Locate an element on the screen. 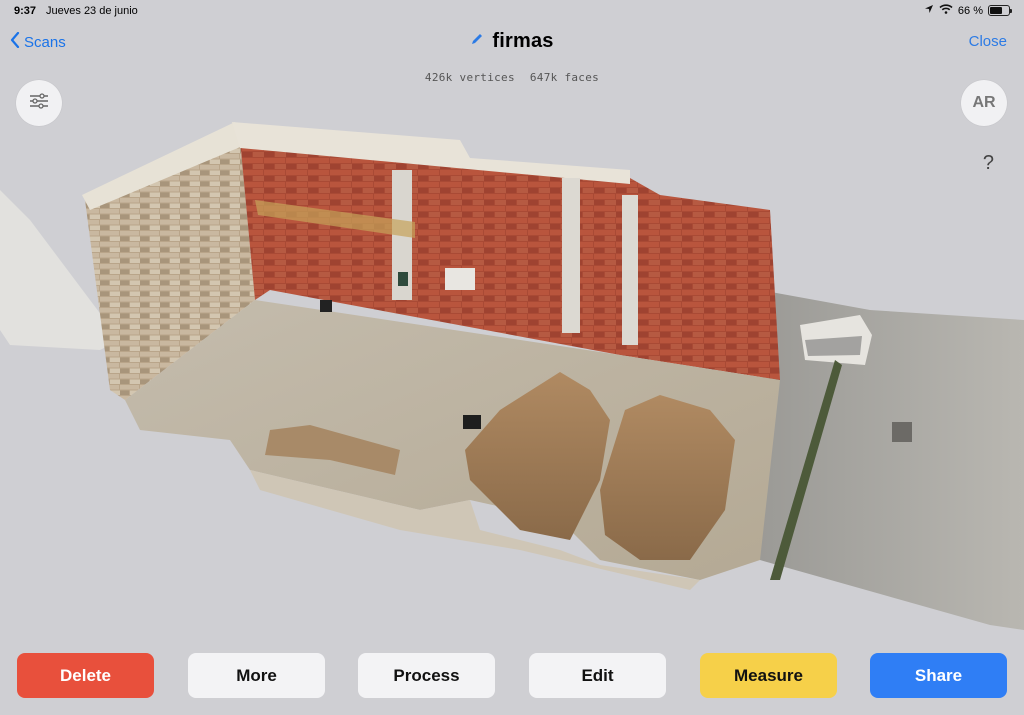  pencil-icon is located at coordinates (477, 41).